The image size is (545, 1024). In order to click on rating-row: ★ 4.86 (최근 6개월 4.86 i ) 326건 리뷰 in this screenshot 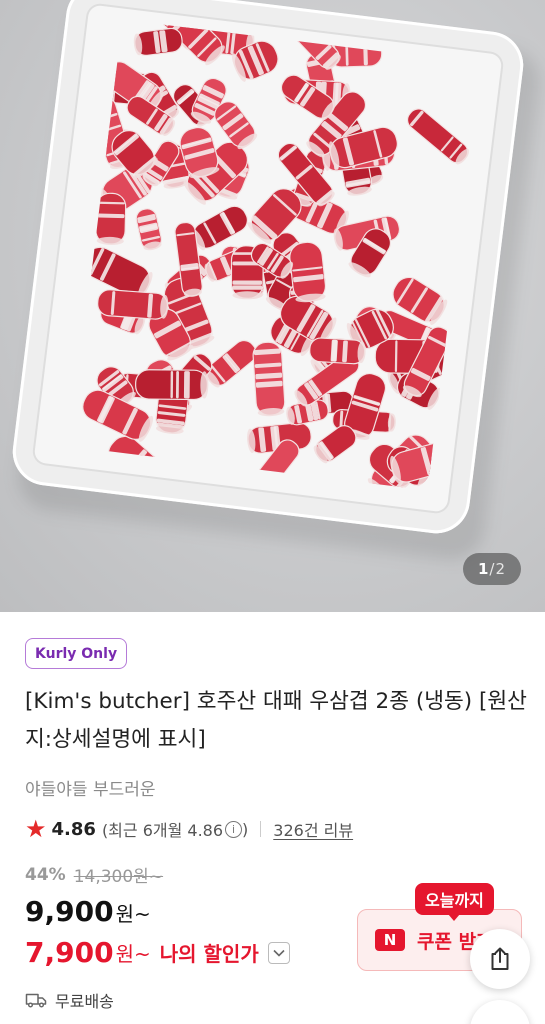, I will do `click(189, 829)`.